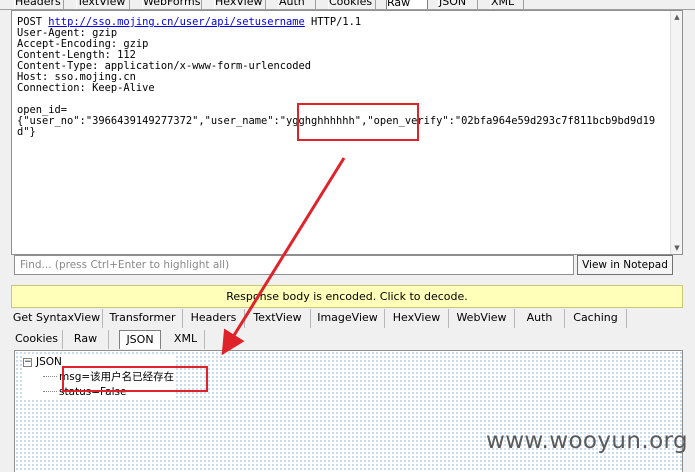  Describe the element at coordinates (283, 256) in the screenshot. I see `annotation-arrow-icon` at that location.